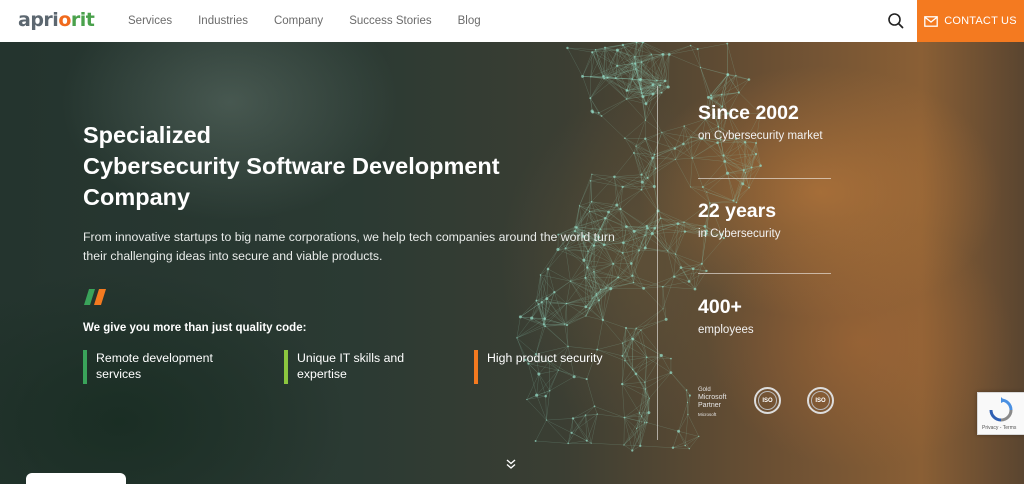 This screenshot has height=484, width=1024. Describe the element at coordinates (544, 367) in the screenshot. I see `feature-item: High product security` at that location.